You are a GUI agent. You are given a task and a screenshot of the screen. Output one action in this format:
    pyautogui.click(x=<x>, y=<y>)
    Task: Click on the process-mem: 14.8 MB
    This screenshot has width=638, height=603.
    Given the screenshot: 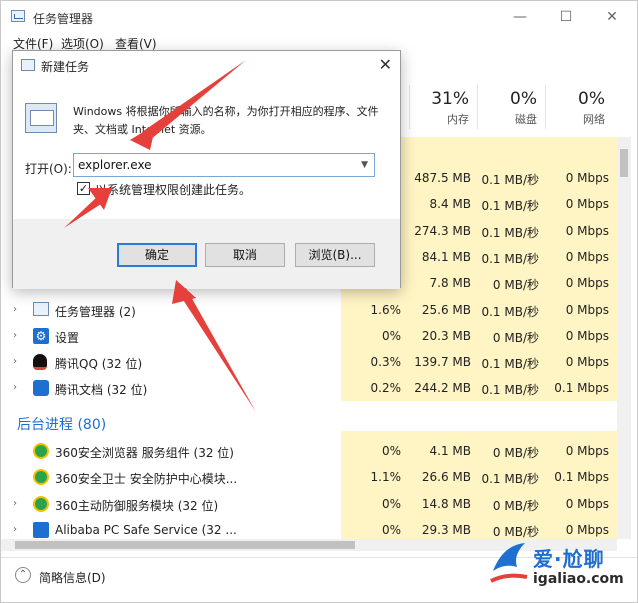 What is the action you would take?
    pyautogui.click(x=446, y=503)
    